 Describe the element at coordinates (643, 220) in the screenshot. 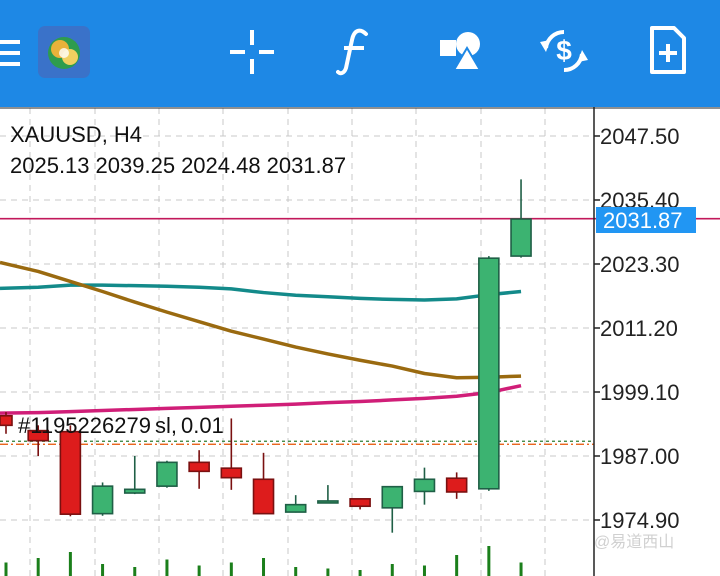

I see `current-price-label: 2031.87` at that location.